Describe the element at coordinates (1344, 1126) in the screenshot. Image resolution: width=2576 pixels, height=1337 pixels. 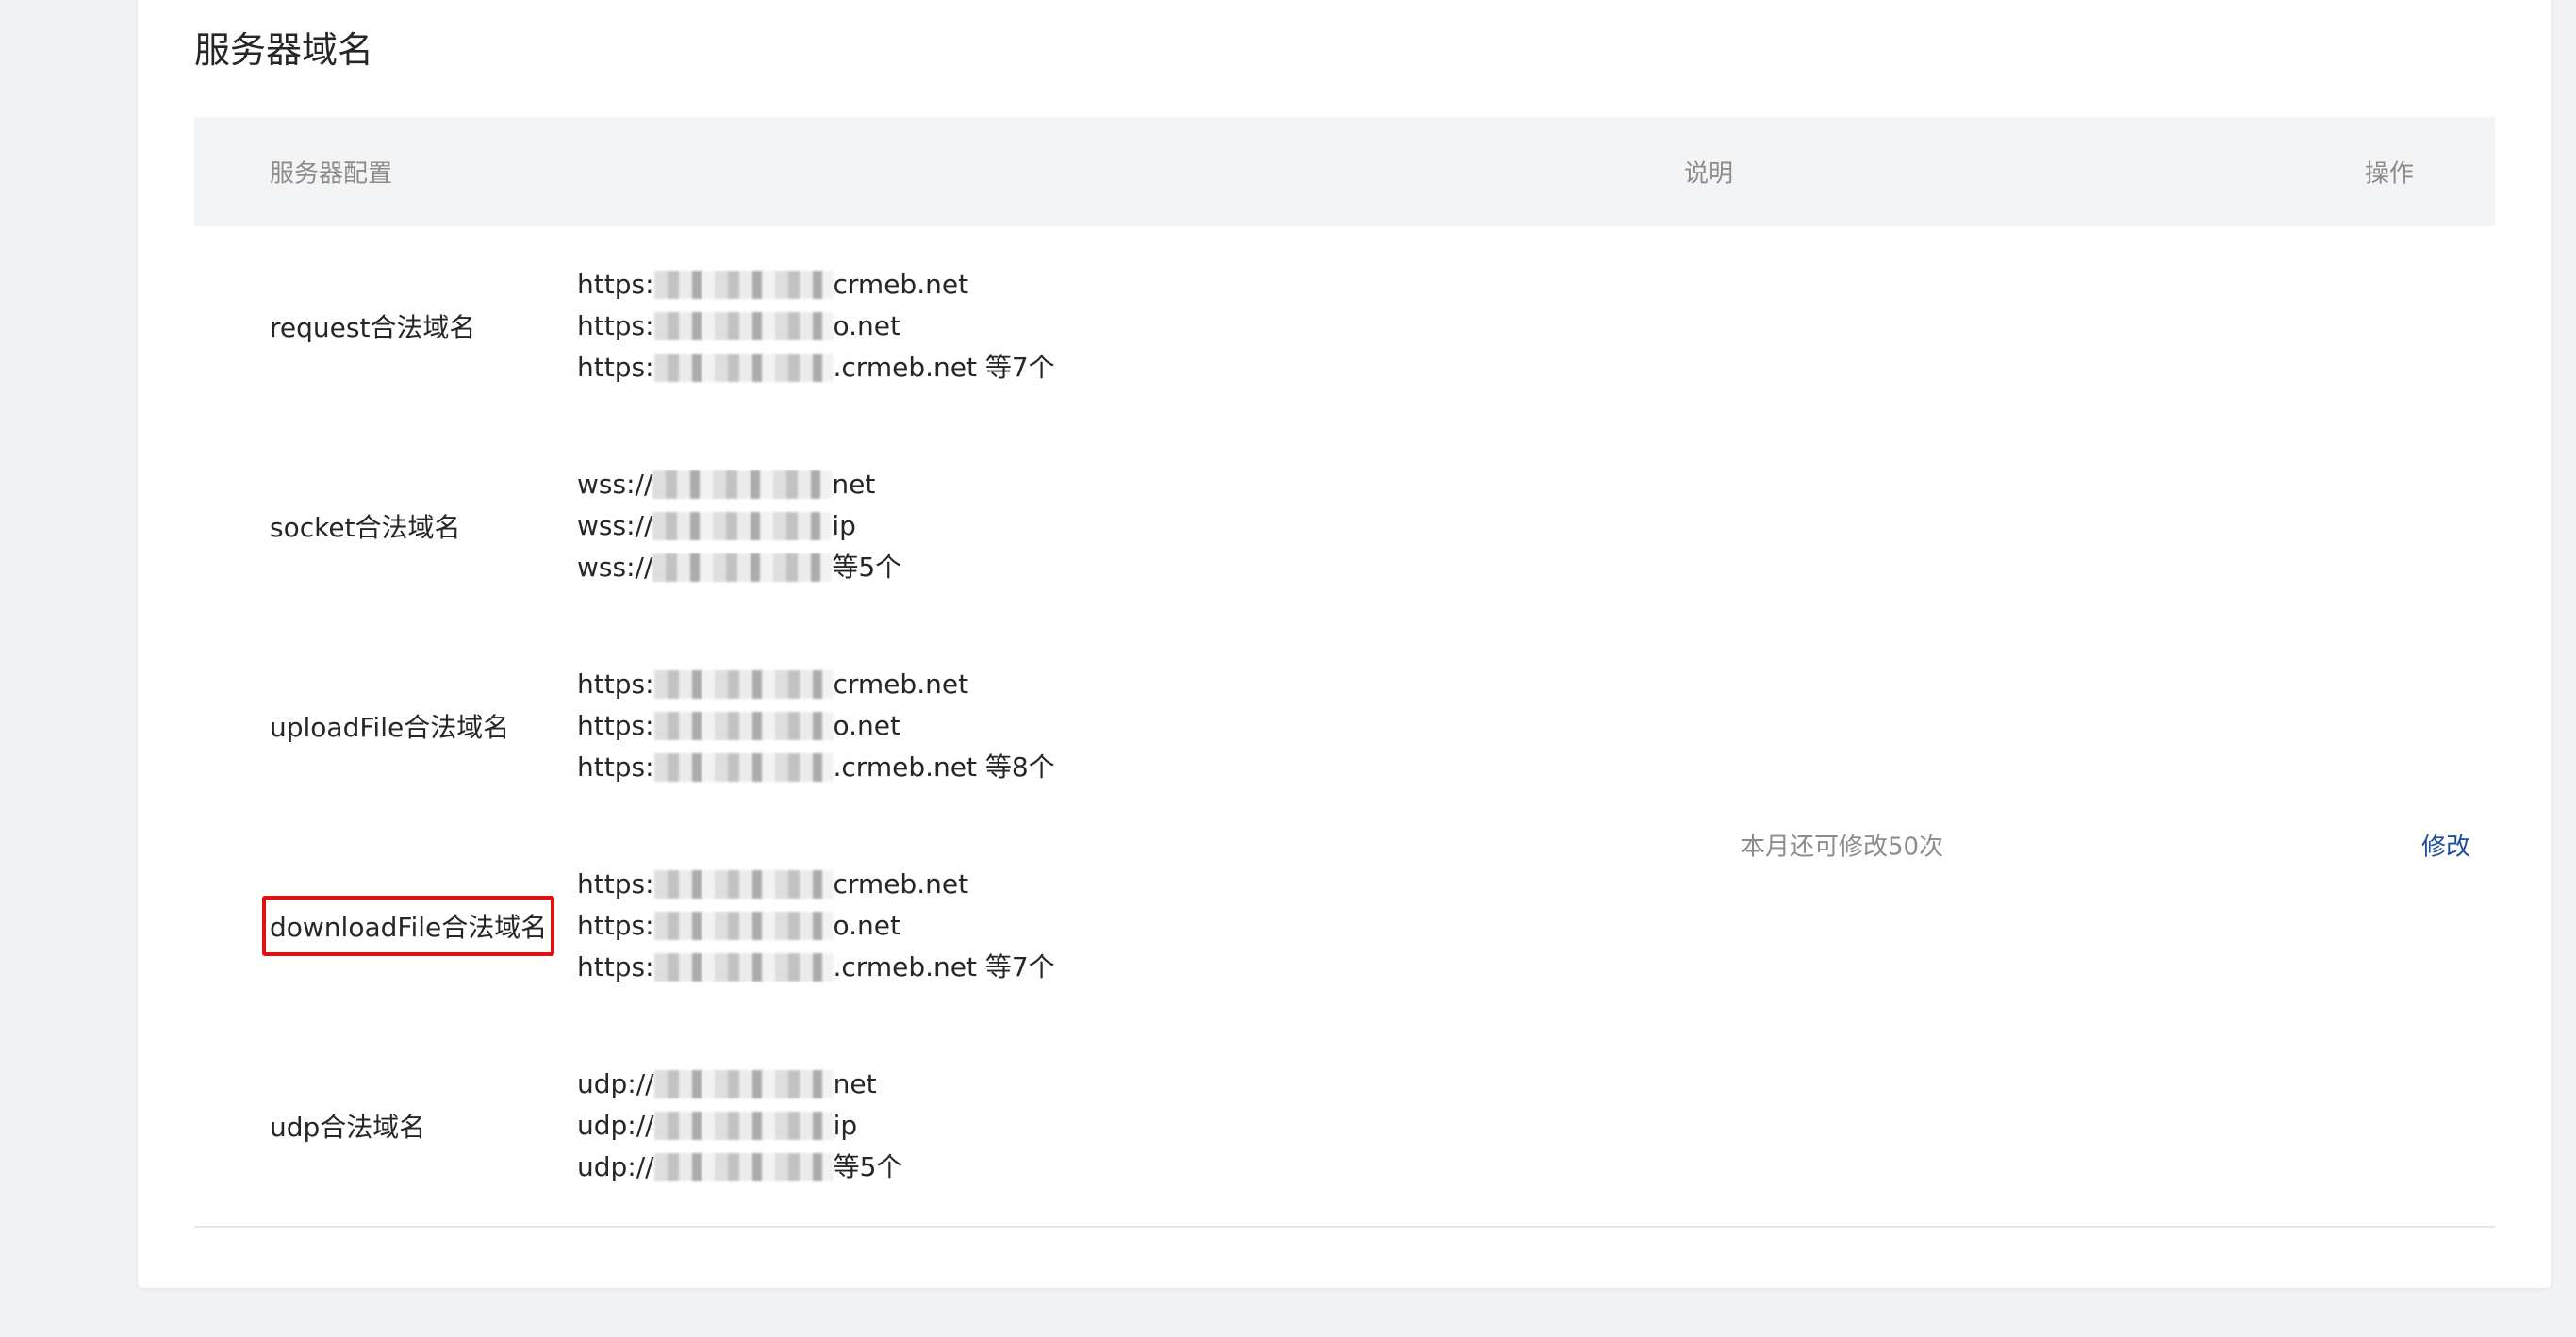
I see `table-row-udp: udp合法域名 udp://net udp://ip udp://等5个` at that location.